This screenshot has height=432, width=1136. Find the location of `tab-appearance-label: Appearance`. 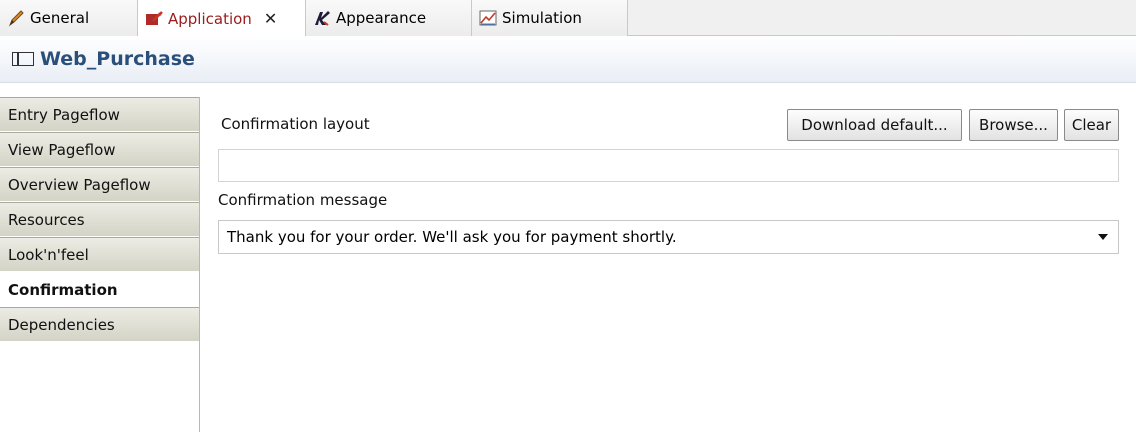

tab-appearance-label: Appearance is located at coordinates (381, 18).